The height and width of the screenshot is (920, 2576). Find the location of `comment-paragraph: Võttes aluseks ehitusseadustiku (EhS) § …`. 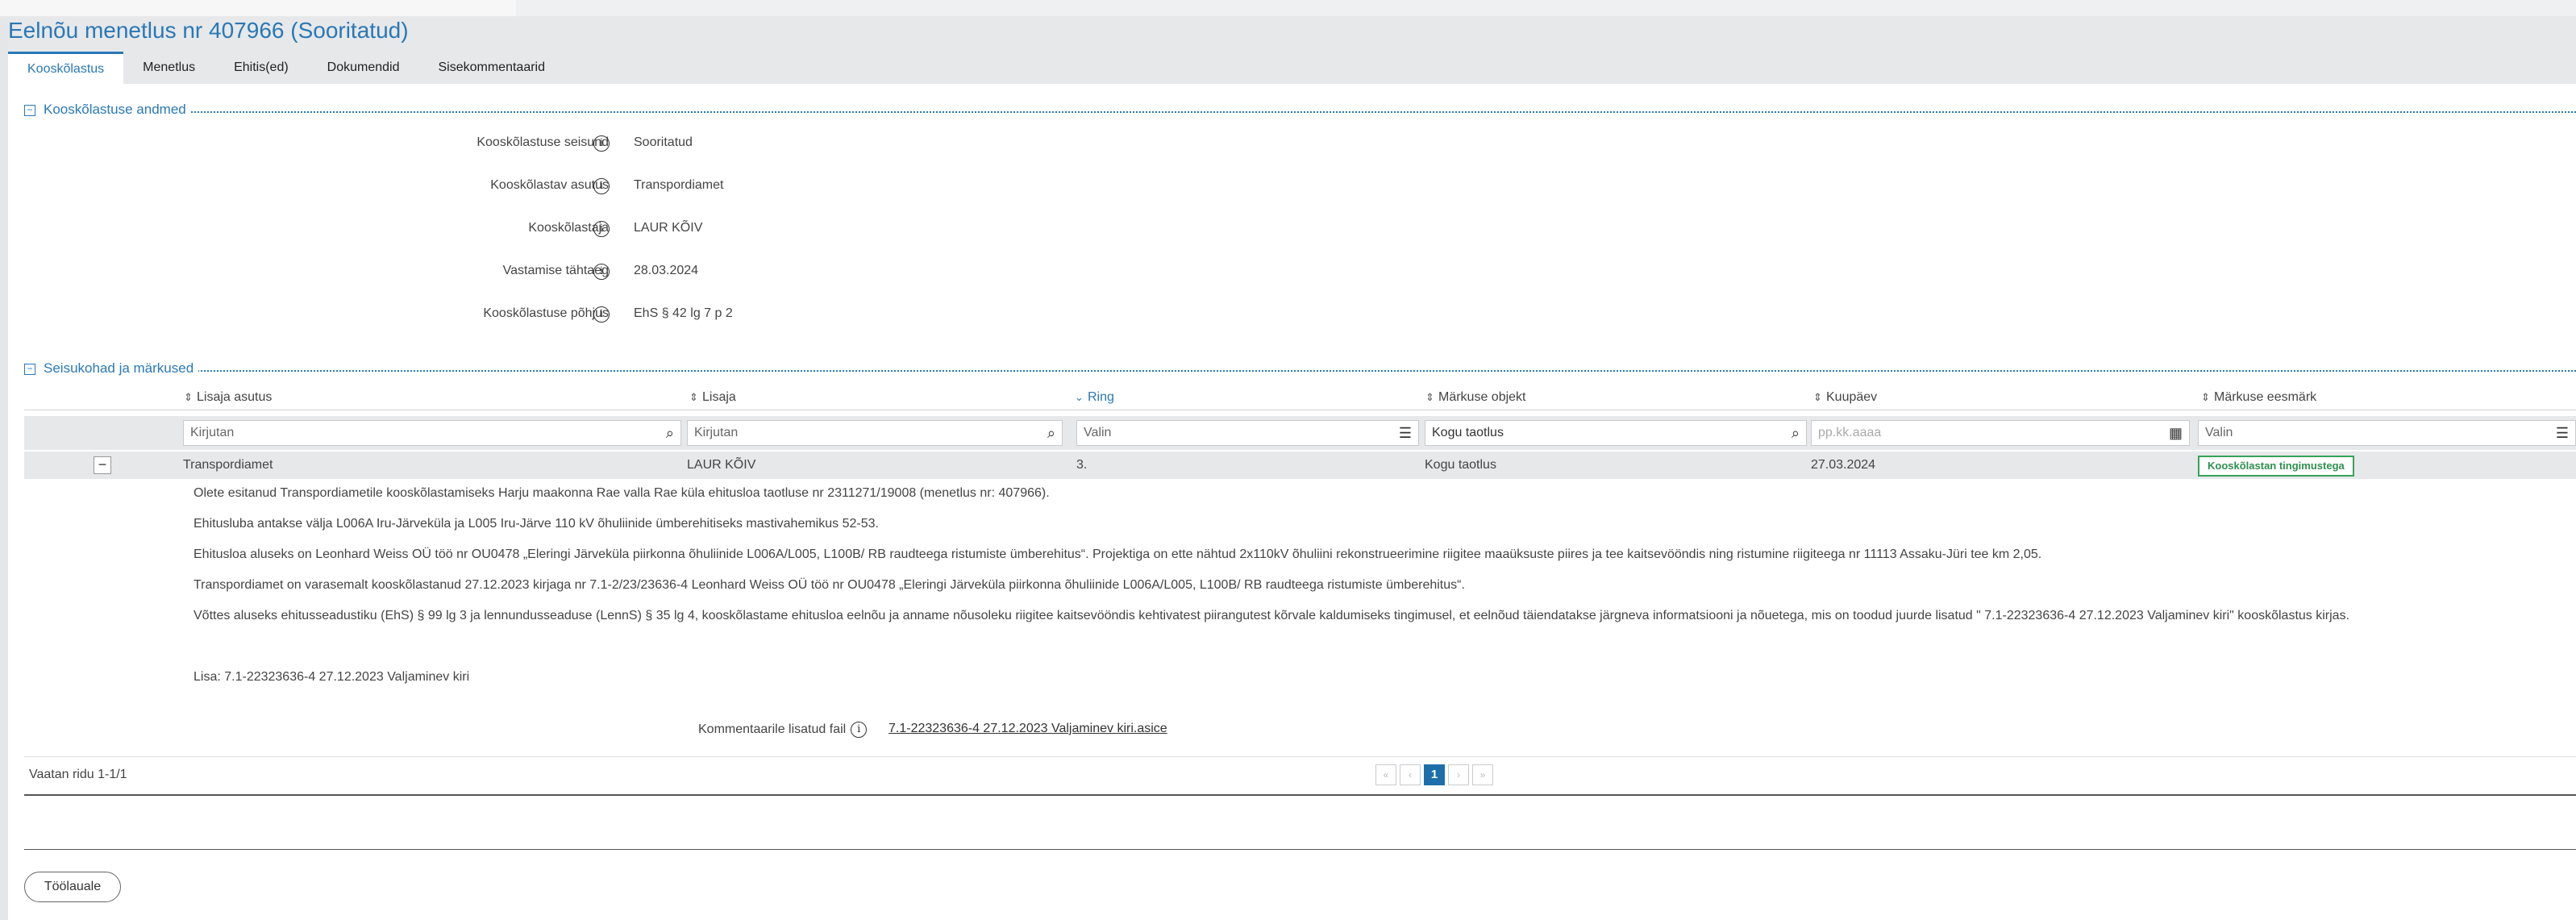

comment-paragraph: Võttes aluseks ehitusseadustiku (EhS) § … is located at coordinates (1272, 615).